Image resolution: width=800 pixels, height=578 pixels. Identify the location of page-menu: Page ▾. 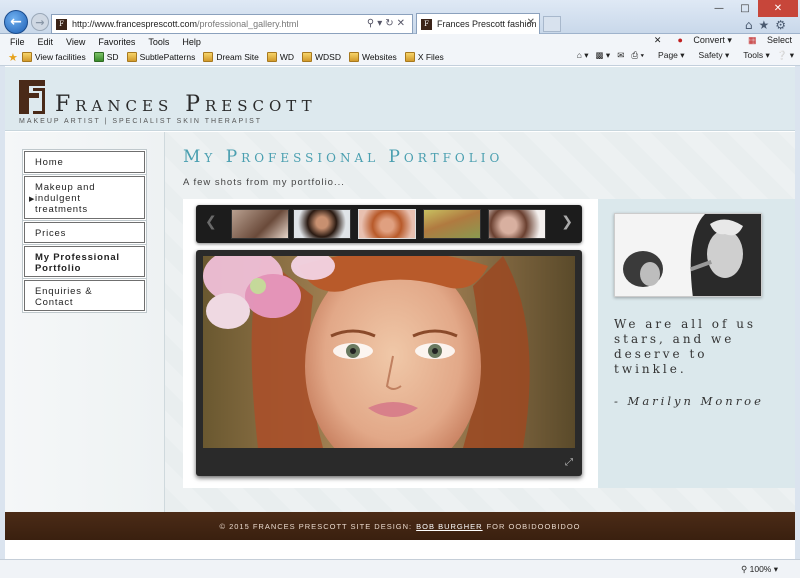
(668, 55).